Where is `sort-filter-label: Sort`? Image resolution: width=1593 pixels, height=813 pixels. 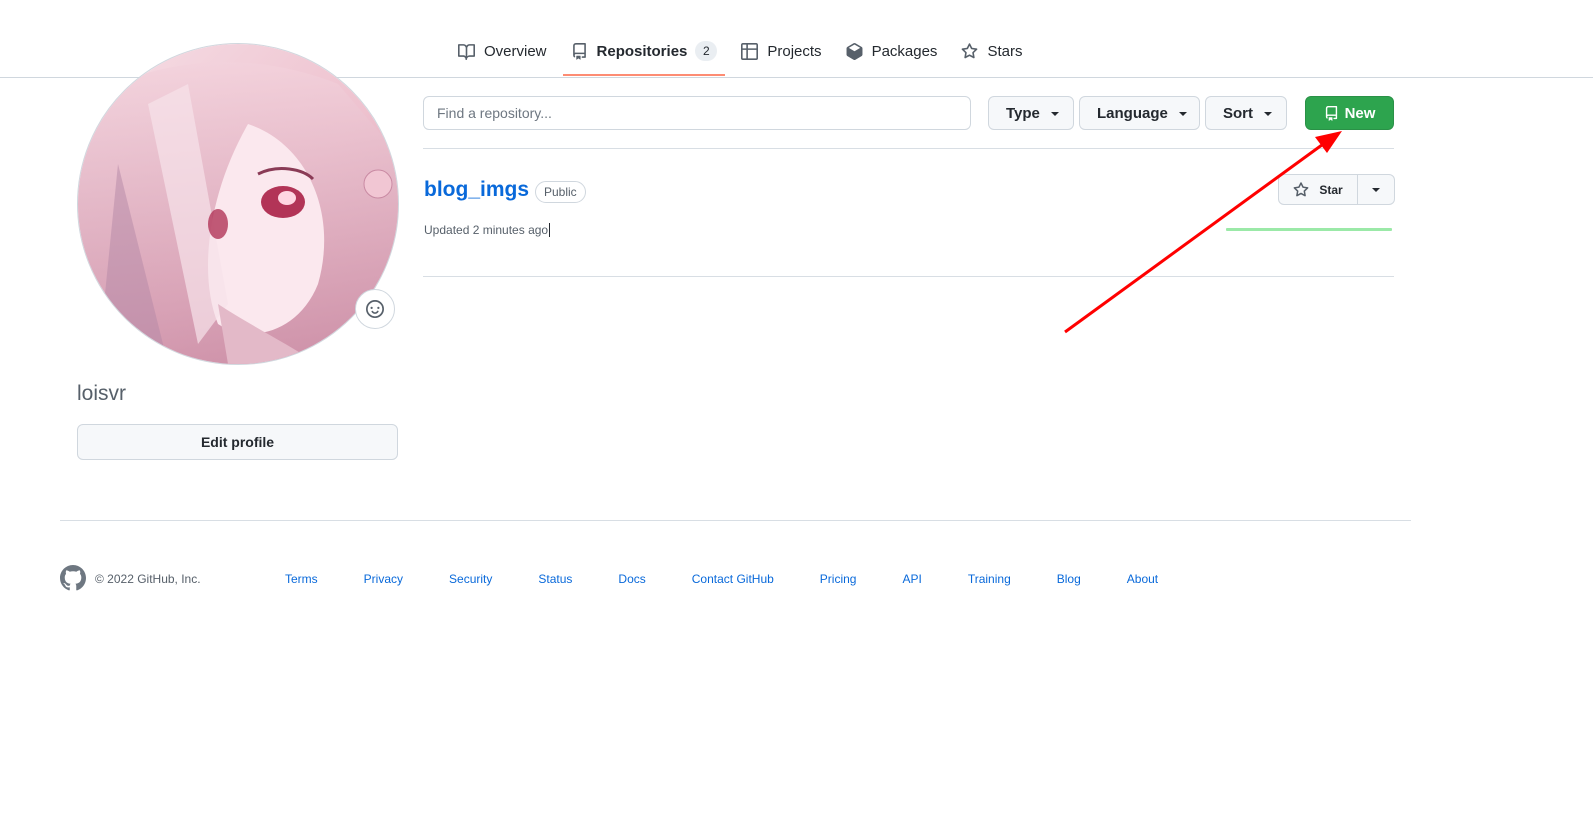
sort-filter-label: Sort is located at coordinates (1238, 113).